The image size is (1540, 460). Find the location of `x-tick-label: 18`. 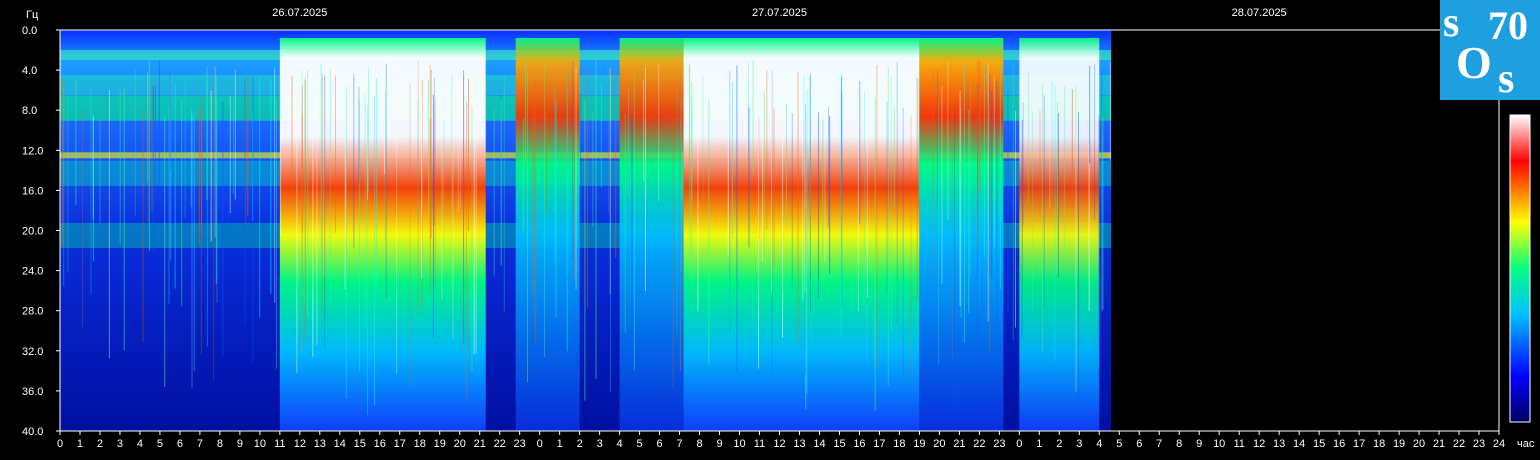

x-tick-label: 18 is located at coordinates (1379, 444).